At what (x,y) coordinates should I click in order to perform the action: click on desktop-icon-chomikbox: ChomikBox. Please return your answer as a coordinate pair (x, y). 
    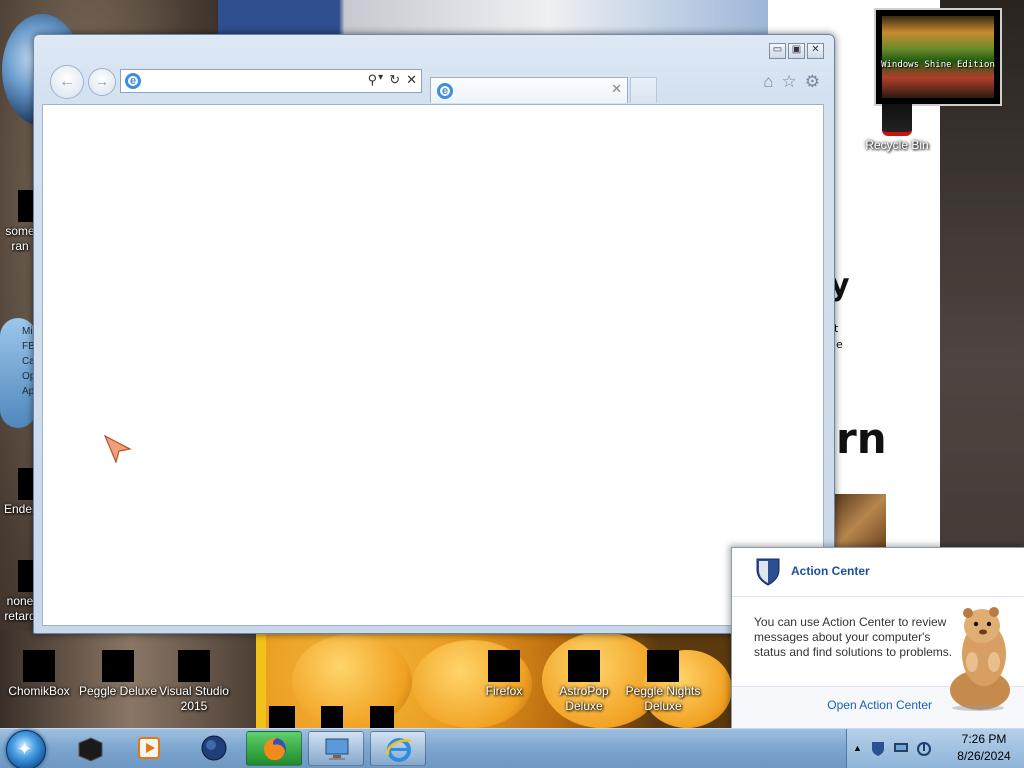
    Looking at the image, I should click on (39, 674).